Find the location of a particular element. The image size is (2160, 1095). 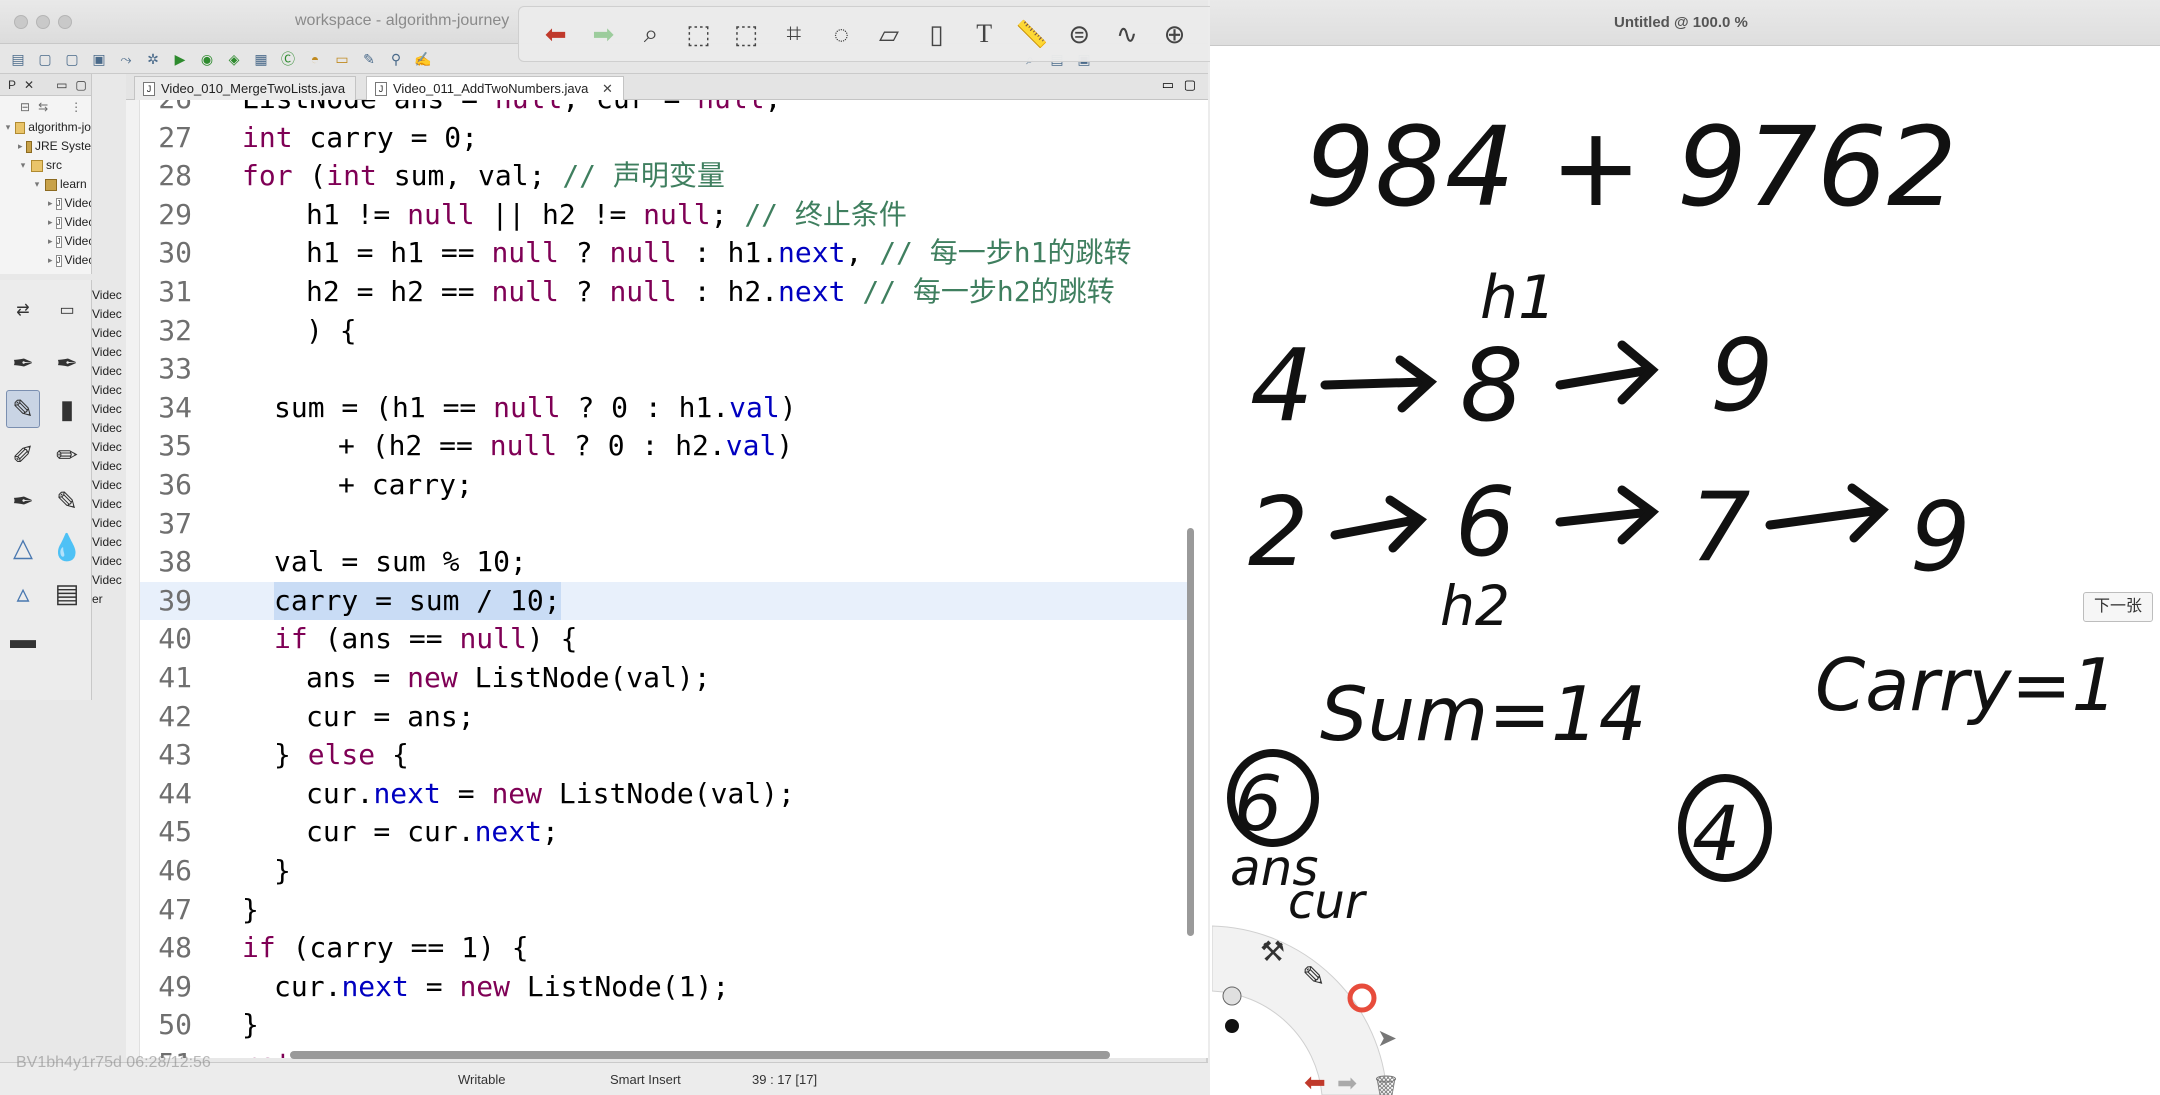

minimize-window-button is located at coordinates (43, 22).